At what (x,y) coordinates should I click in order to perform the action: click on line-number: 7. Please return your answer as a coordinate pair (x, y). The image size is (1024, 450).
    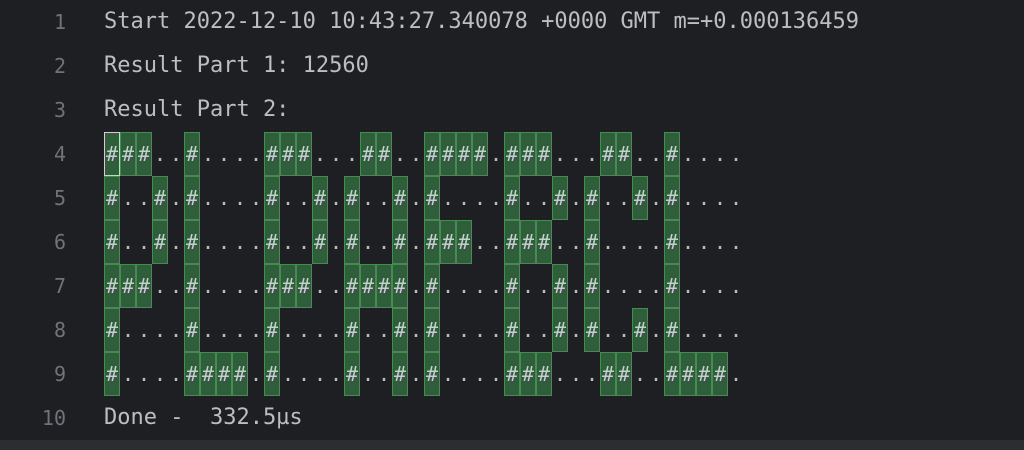
    Looking at the image, I should click on (59, 286).